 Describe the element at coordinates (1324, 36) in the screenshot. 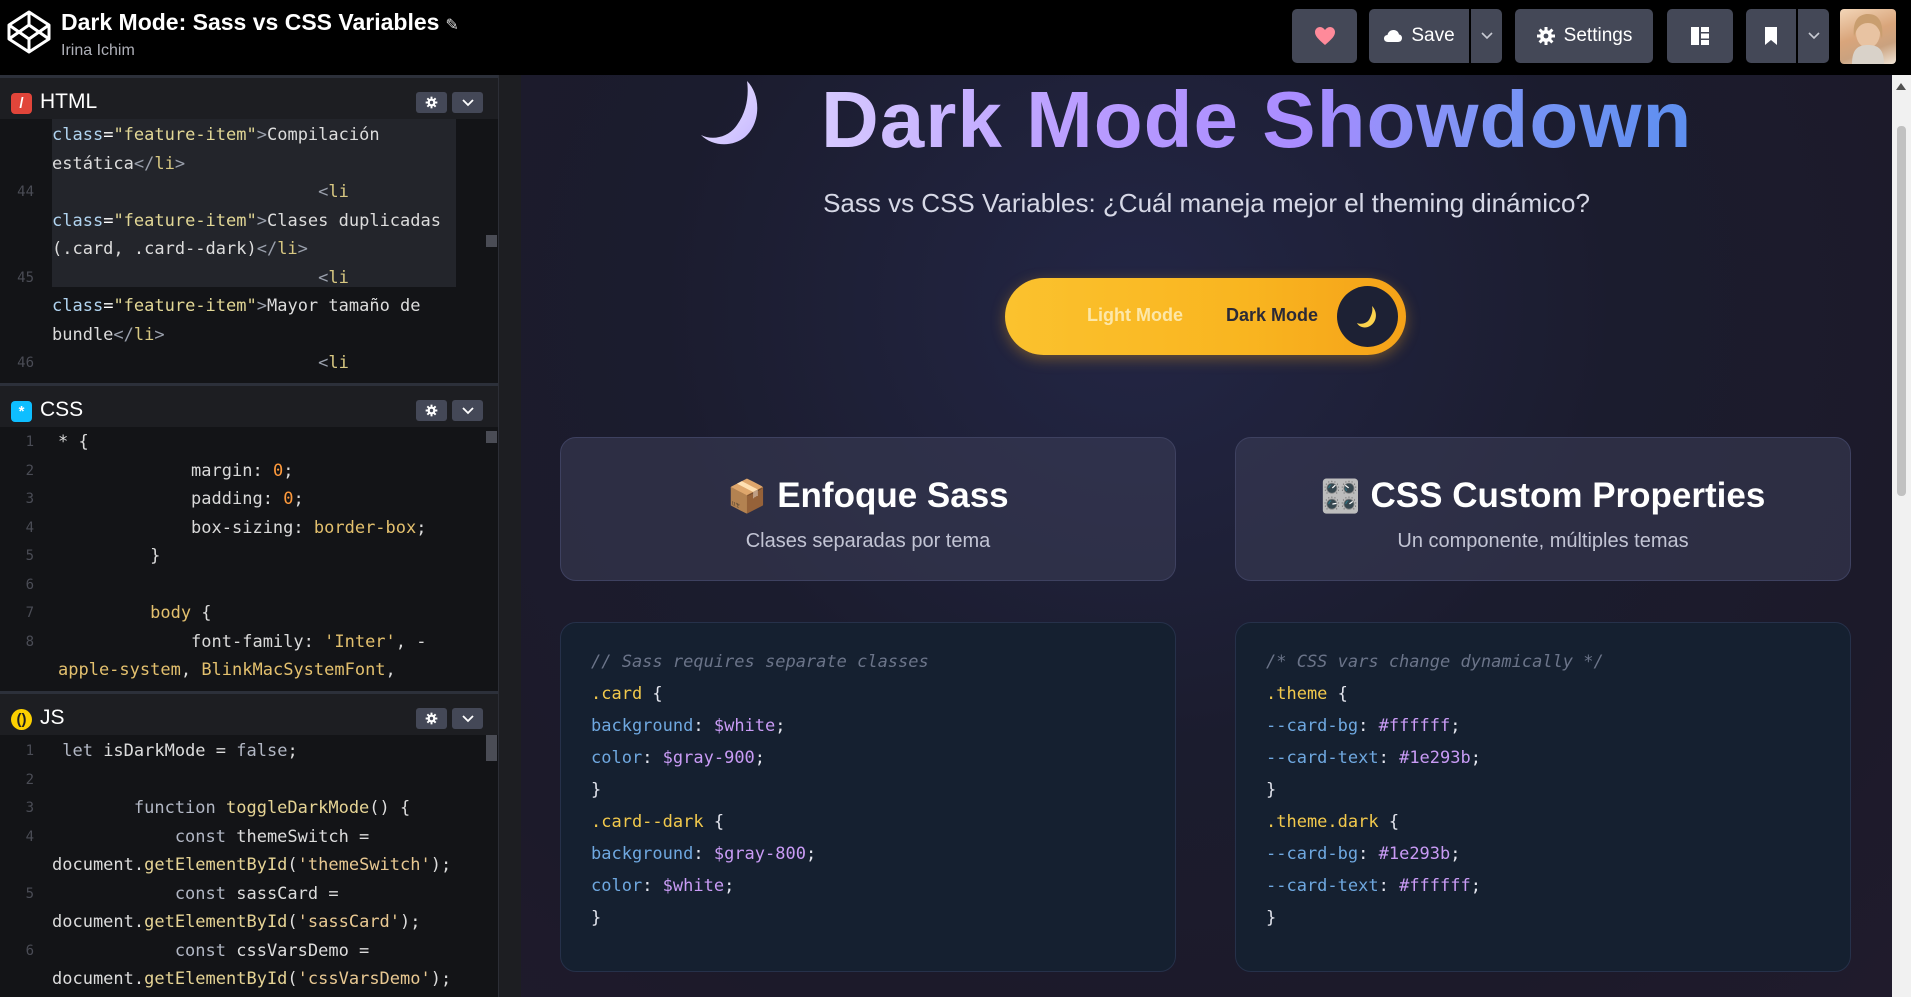

I see `heart-button` at that location.